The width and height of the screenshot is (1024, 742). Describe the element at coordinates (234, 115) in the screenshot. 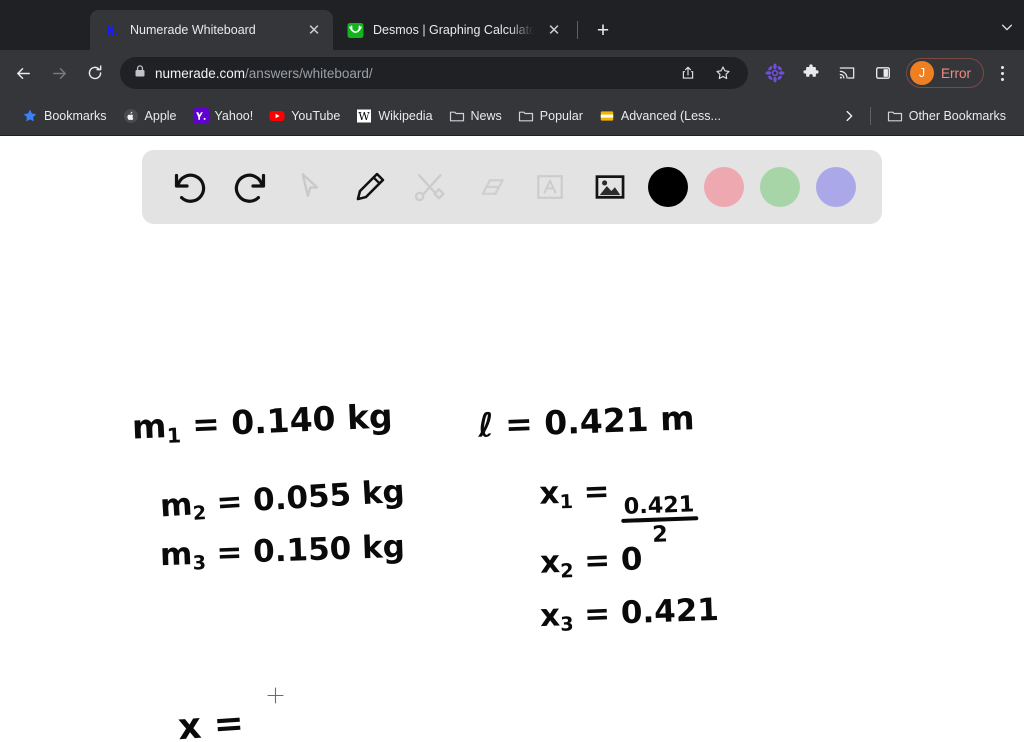

I see `bookmark-label: Yahoo!` at that location.